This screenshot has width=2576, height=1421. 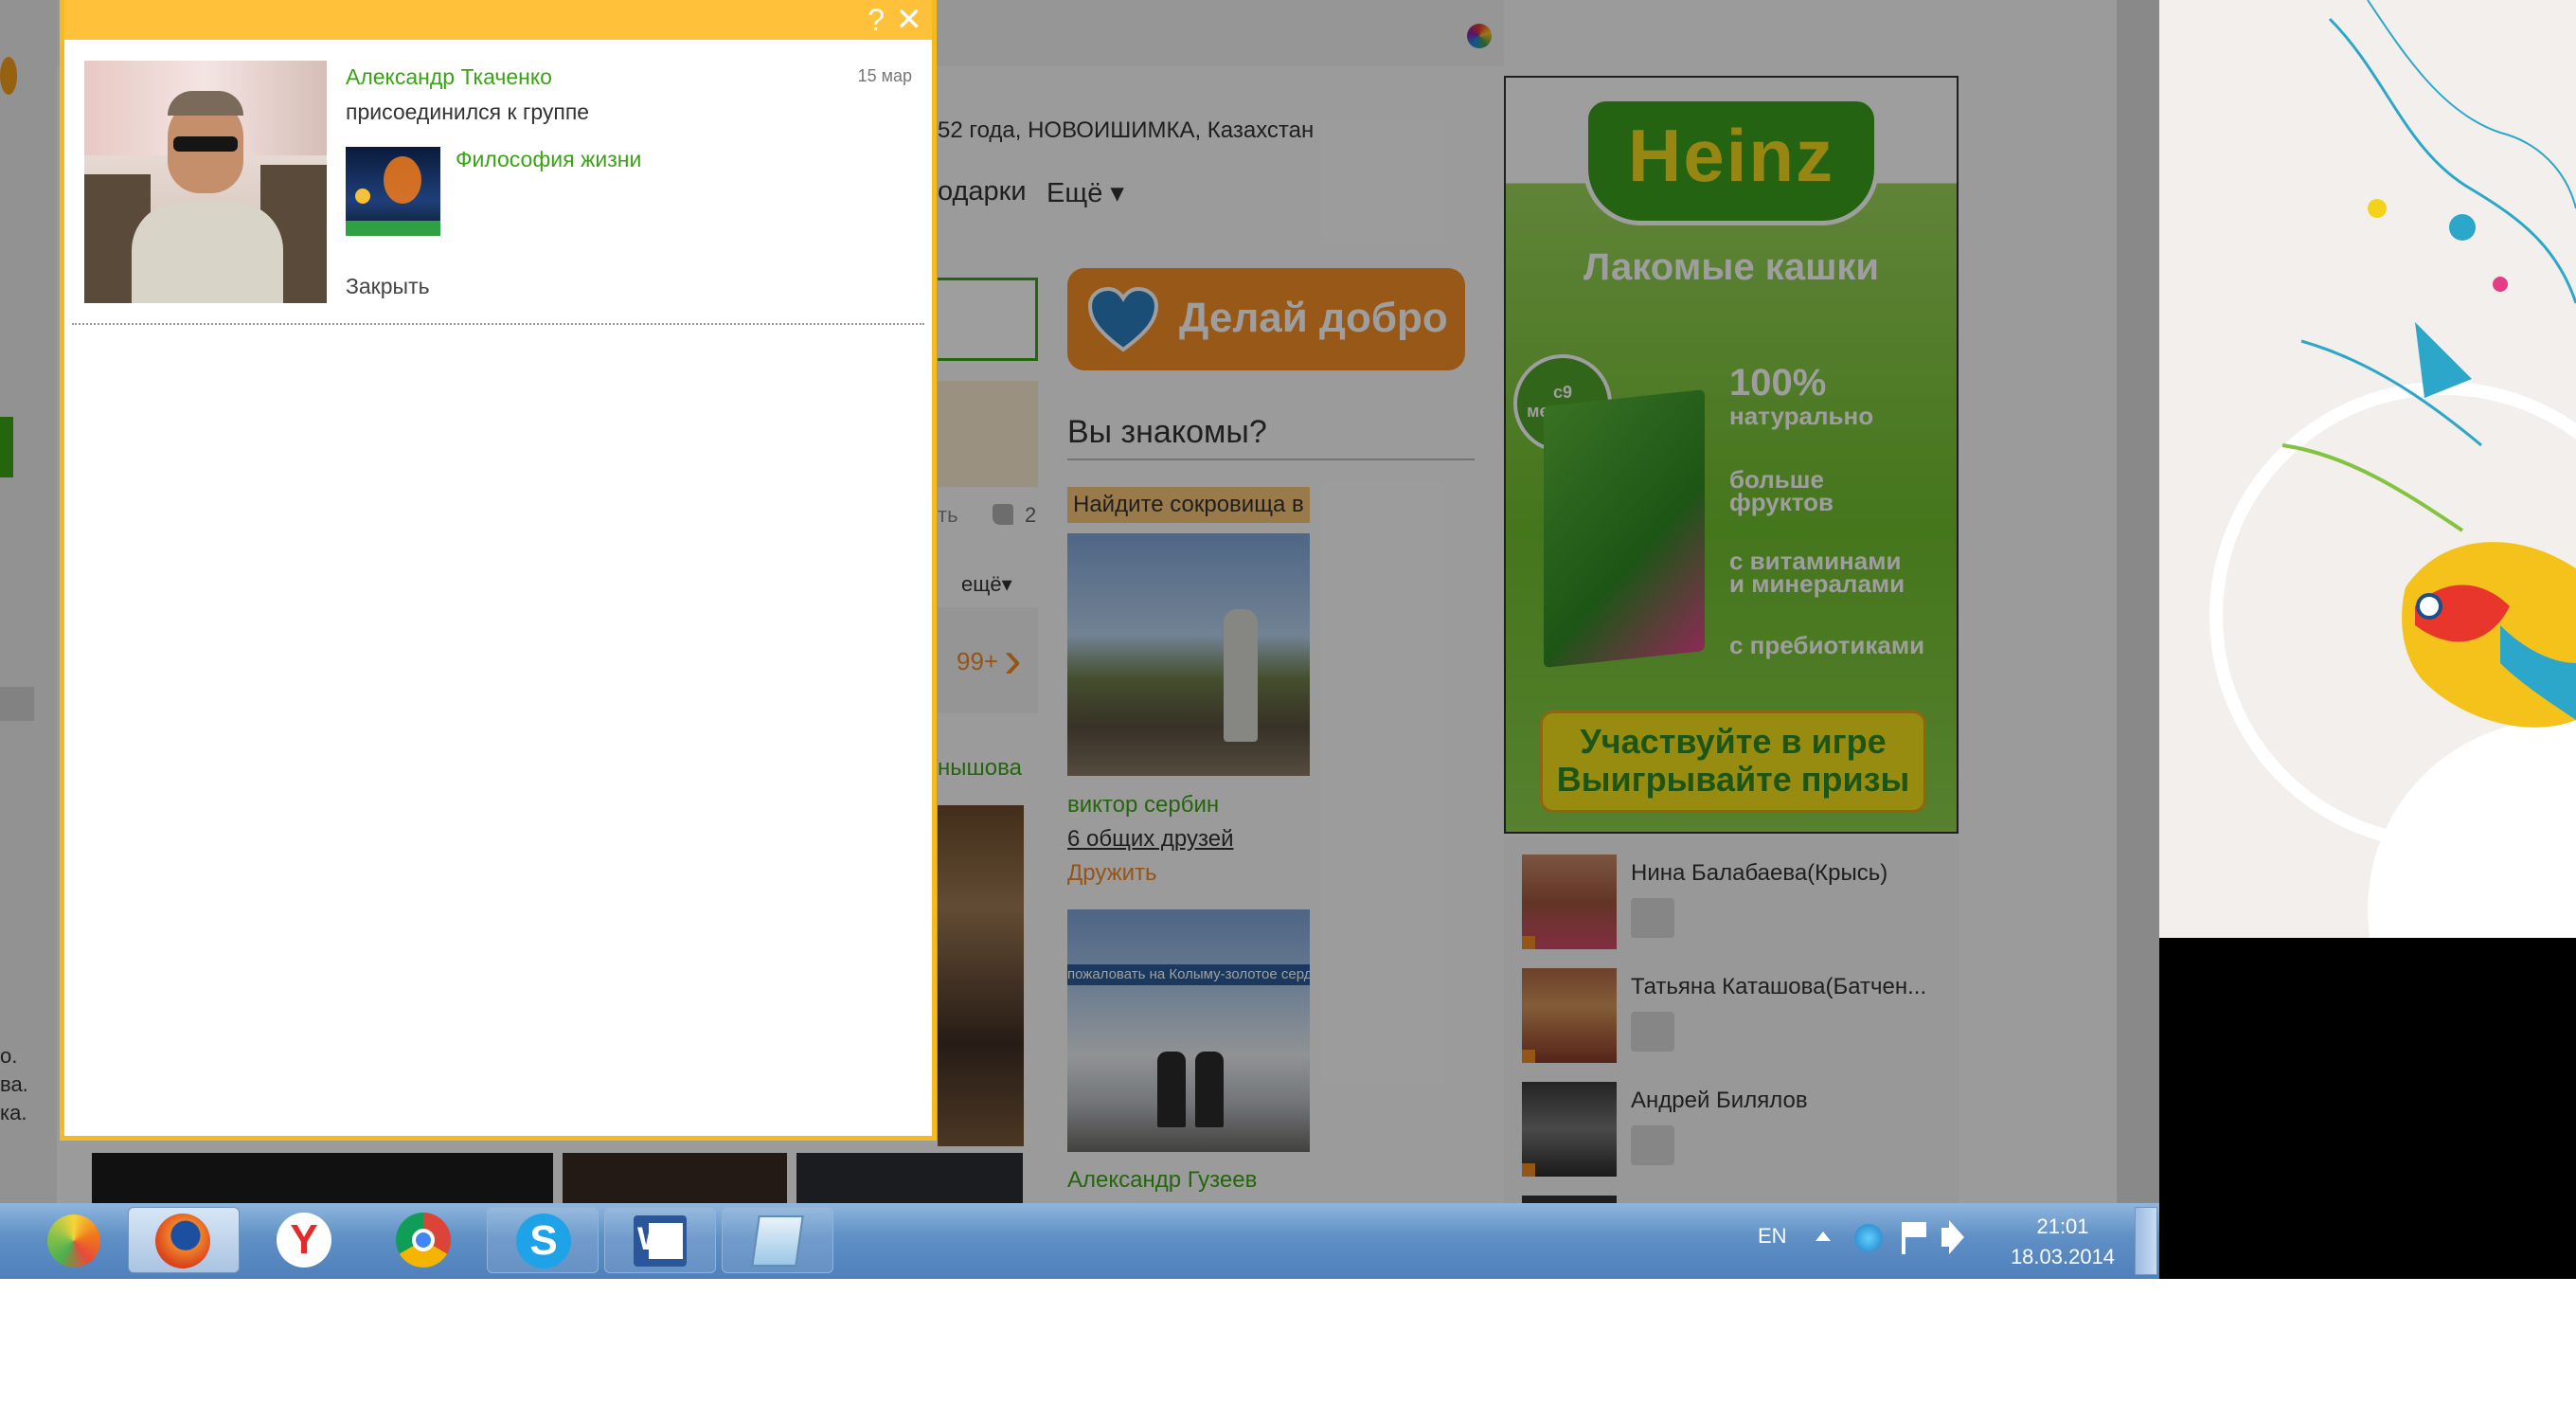 I want to click on volume-cone, so click(x=1956, y=1237).